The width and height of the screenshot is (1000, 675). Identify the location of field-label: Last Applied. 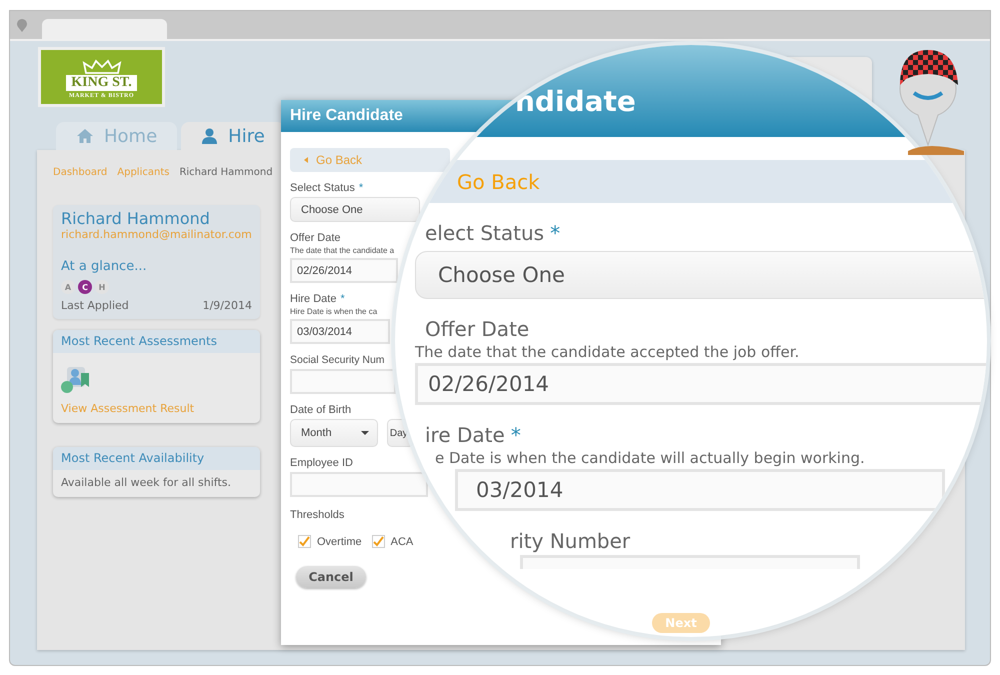
(95, 305).